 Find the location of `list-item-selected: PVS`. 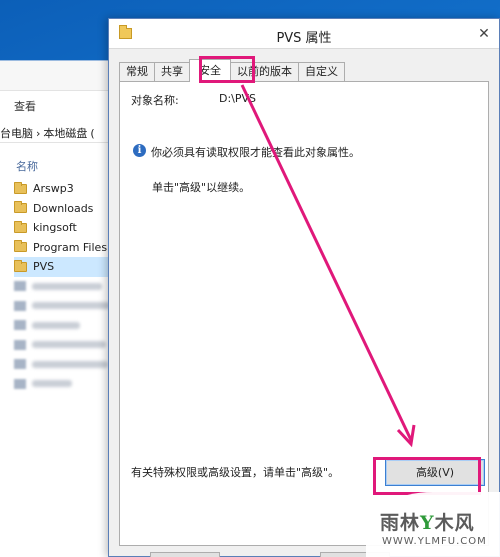

list-item-selected: PVS is located at coordinates (66, 267).